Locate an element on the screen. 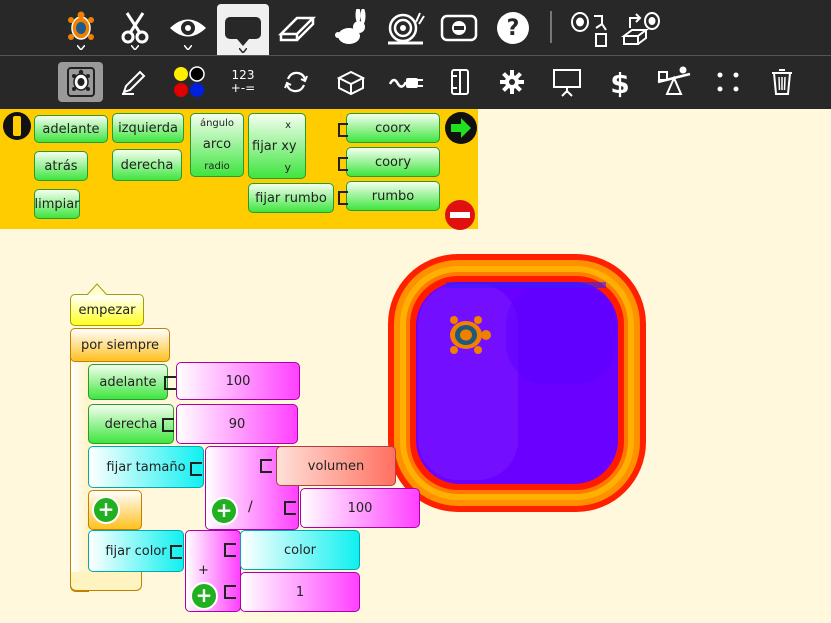  start-block-label: empezar is located at coordinates (107, 310).